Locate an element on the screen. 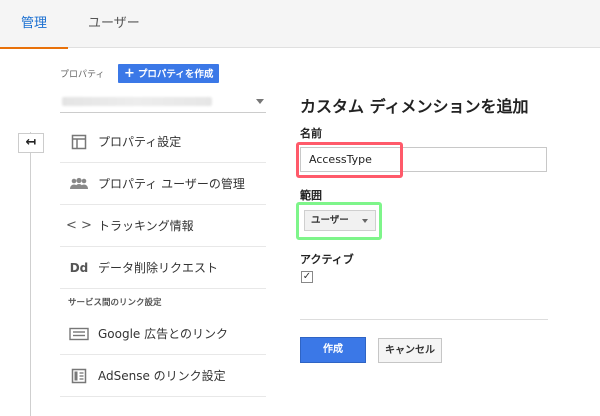 The height and width of the screenshot is (416, 600). dd-icon: Dd is located at coordinates (79, 267).